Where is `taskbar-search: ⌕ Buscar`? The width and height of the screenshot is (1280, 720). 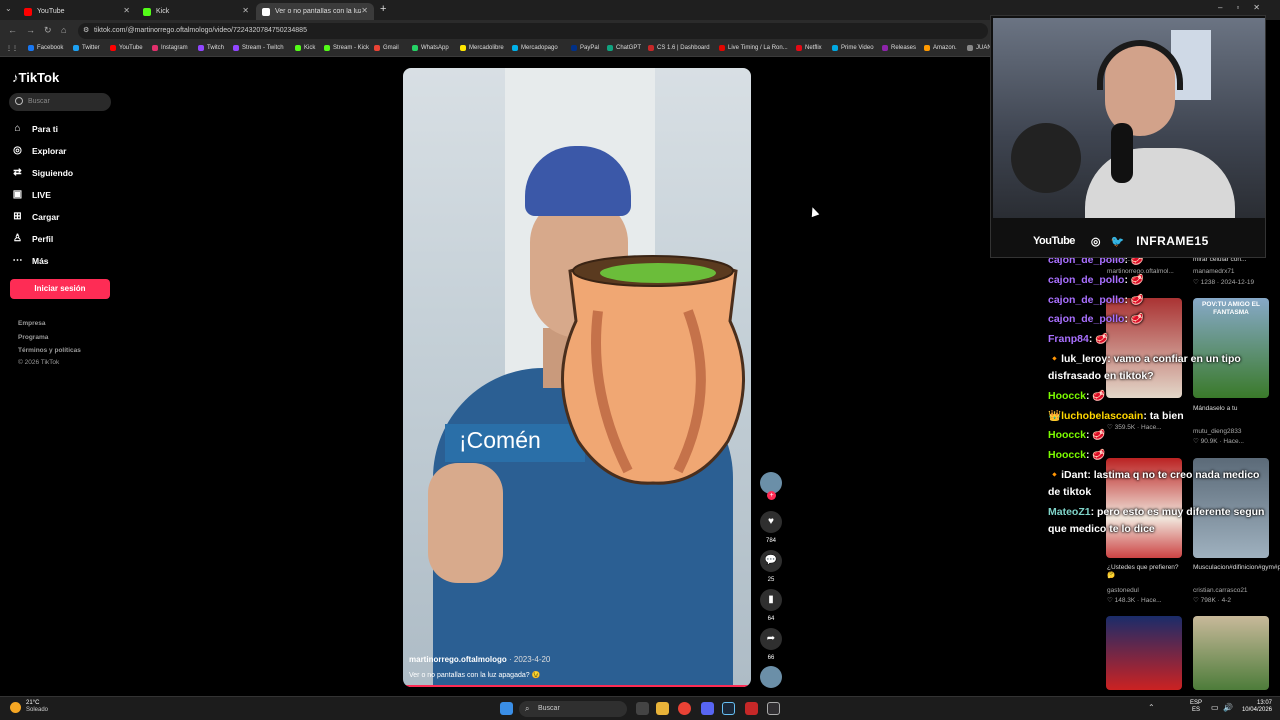
taskbar-search: ⌕ Buscar is located at coordinates (573, 709).